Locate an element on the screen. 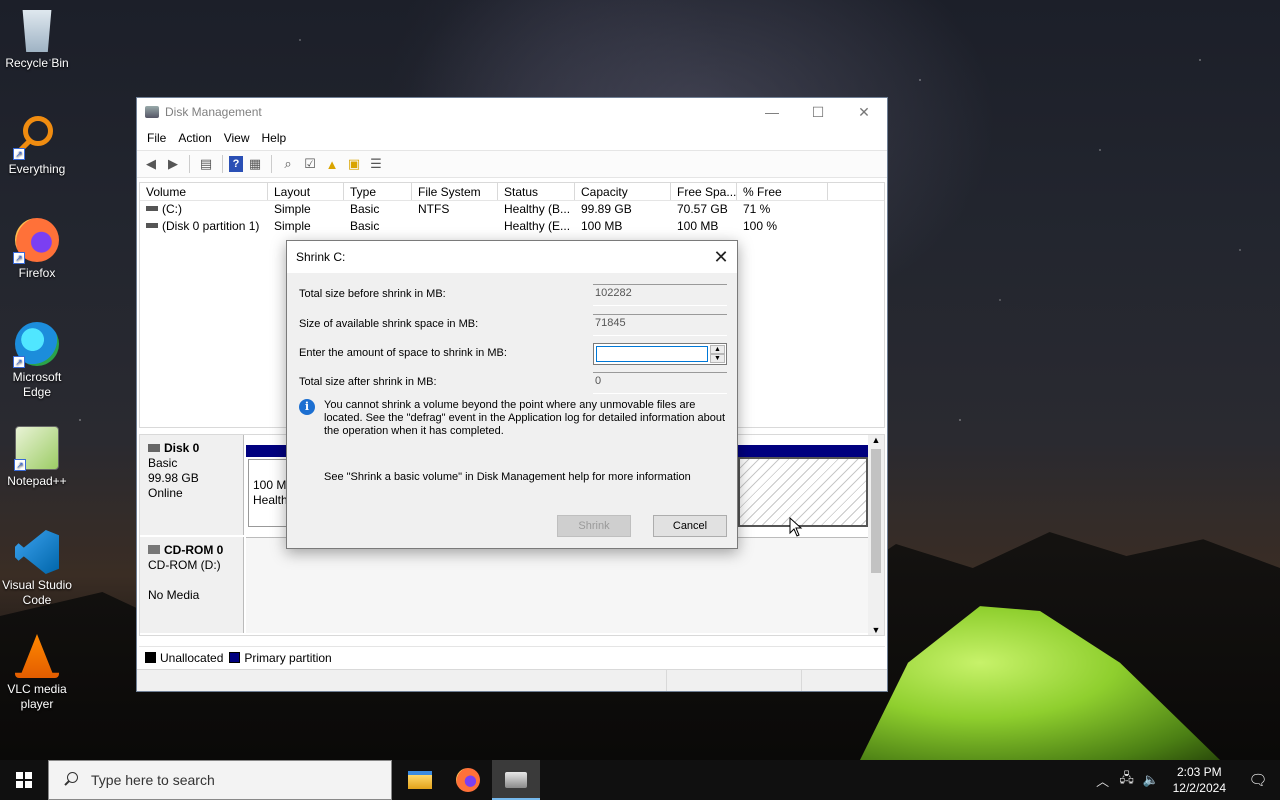  desktop-icon-notepadpp: ↗ Notepad++ is located at coordinates (37, 454).